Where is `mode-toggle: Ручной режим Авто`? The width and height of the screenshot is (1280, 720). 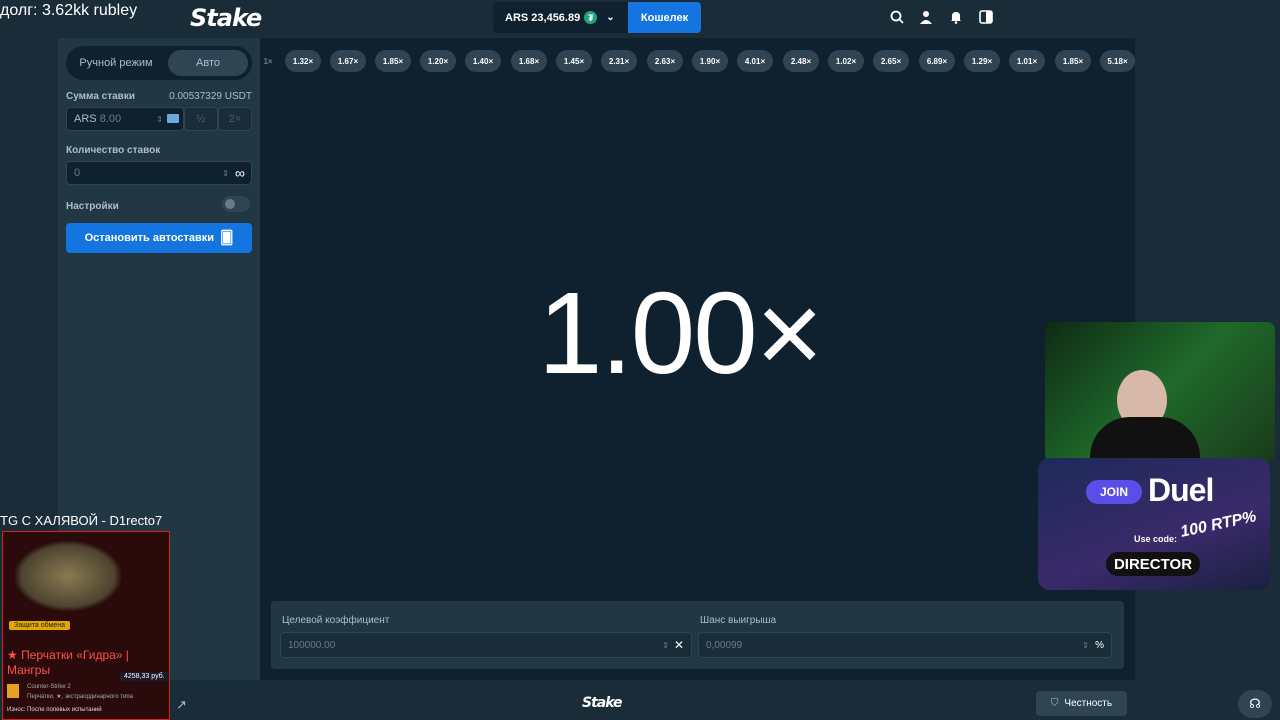 mode-toggle: Ручной режим Авто is located at coordinates (159, 63).